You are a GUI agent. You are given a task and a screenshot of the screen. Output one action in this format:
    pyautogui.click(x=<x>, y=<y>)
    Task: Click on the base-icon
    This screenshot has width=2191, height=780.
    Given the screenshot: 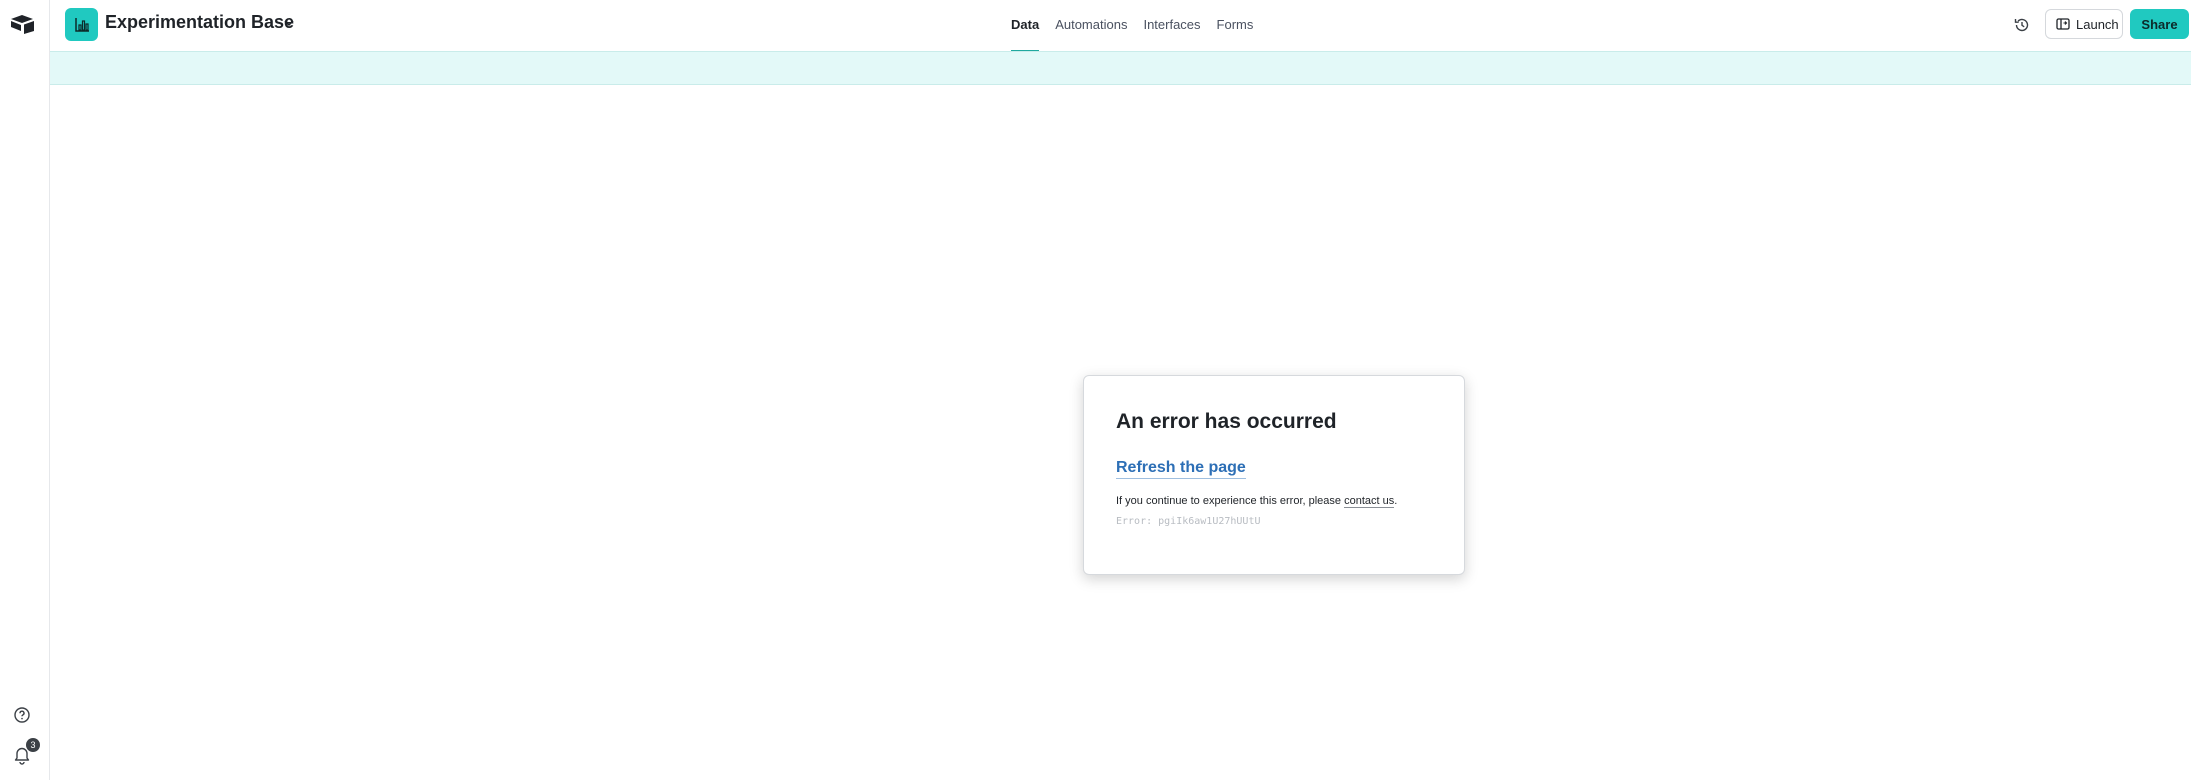 What is the action you would take?
    pyautogui.click(x=81, y=24)
    